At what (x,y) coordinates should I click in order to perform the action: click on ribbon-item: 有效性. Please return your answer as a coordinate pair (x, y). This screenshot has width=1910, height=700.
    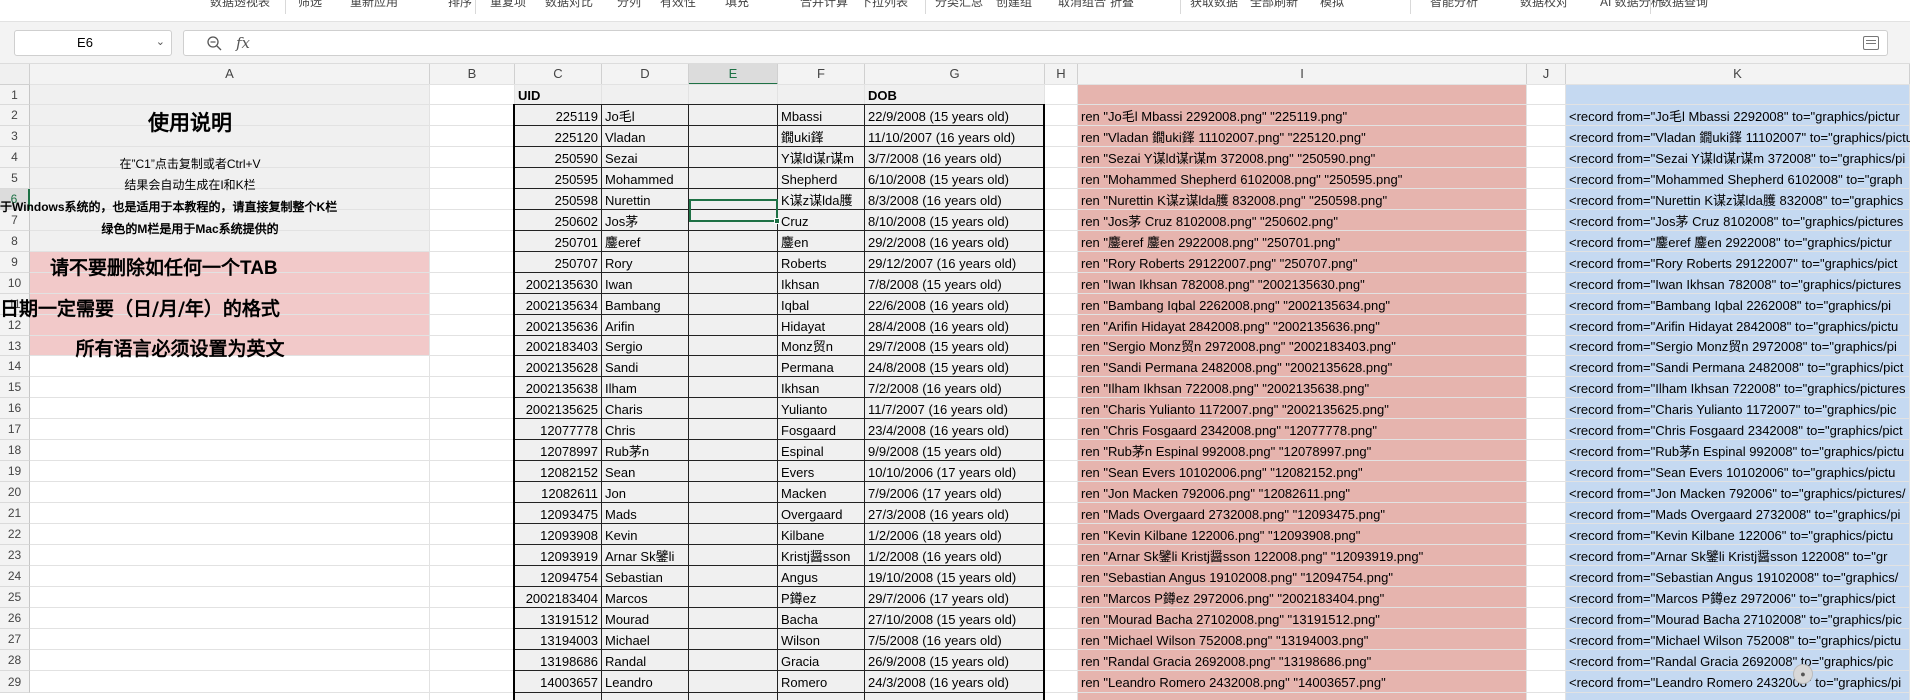
    Looking at the image, I should click on (678, 5).